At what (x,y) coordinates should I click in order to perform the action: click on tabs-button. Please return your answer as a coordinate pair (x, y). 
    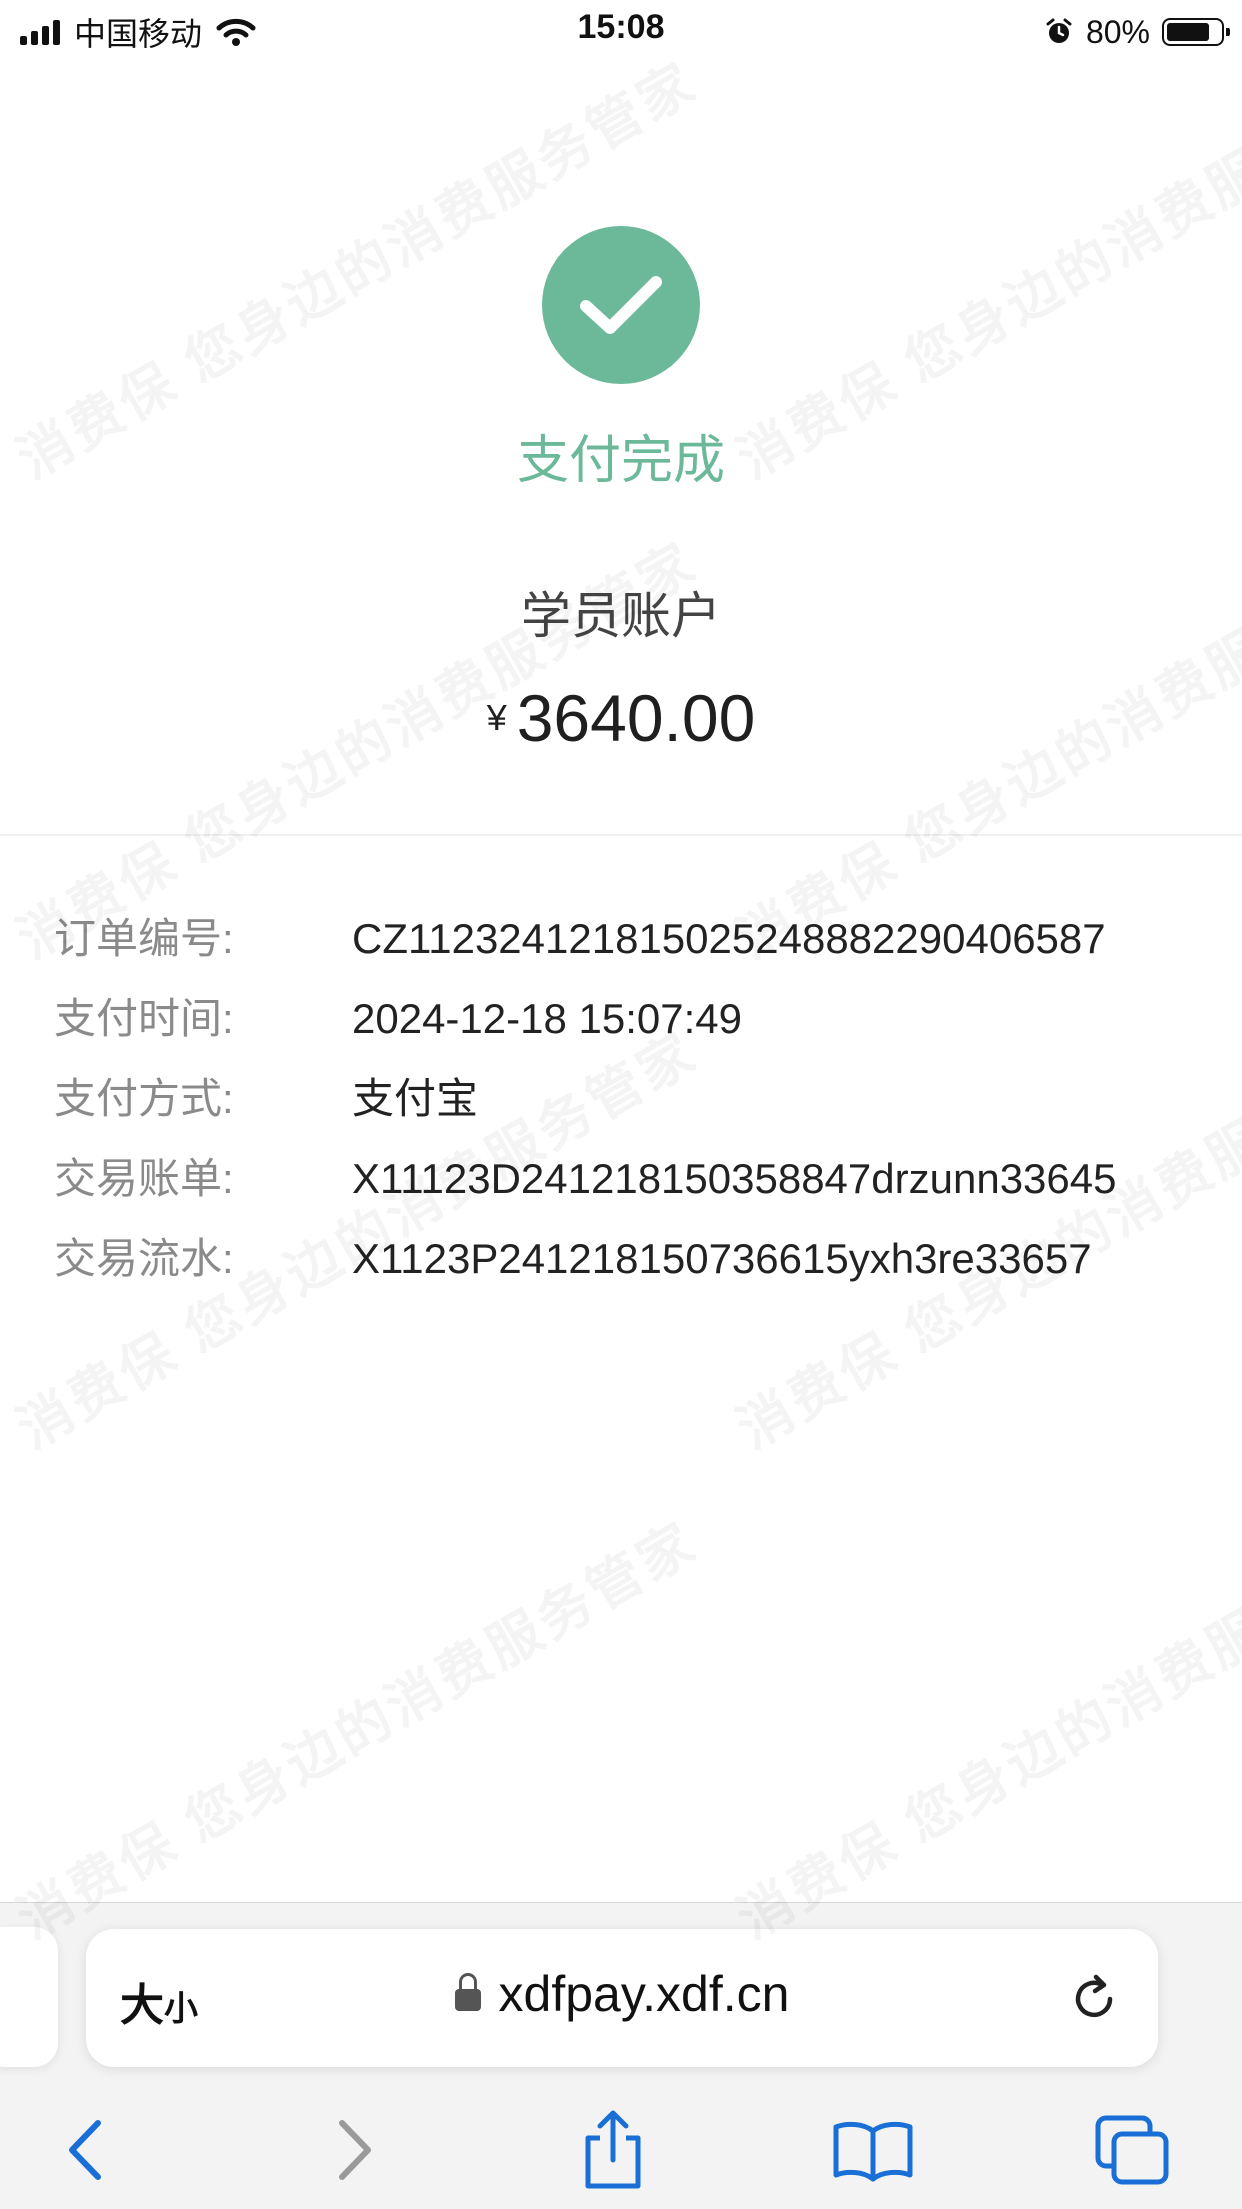
    Looking at the image, I should click on (1133, 2150).